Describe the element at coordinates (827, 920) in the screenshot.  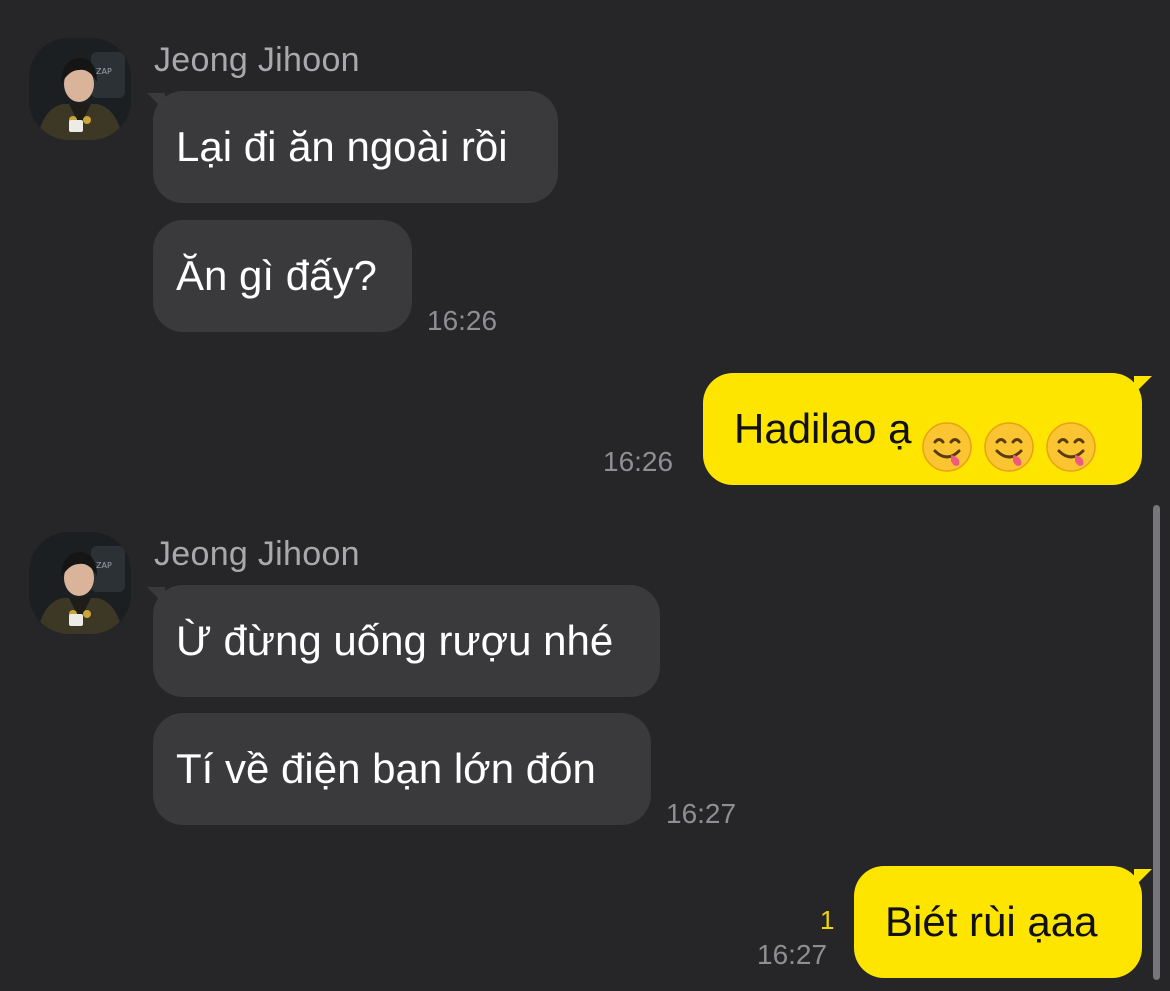
I see `unread-count: 1` at that location.